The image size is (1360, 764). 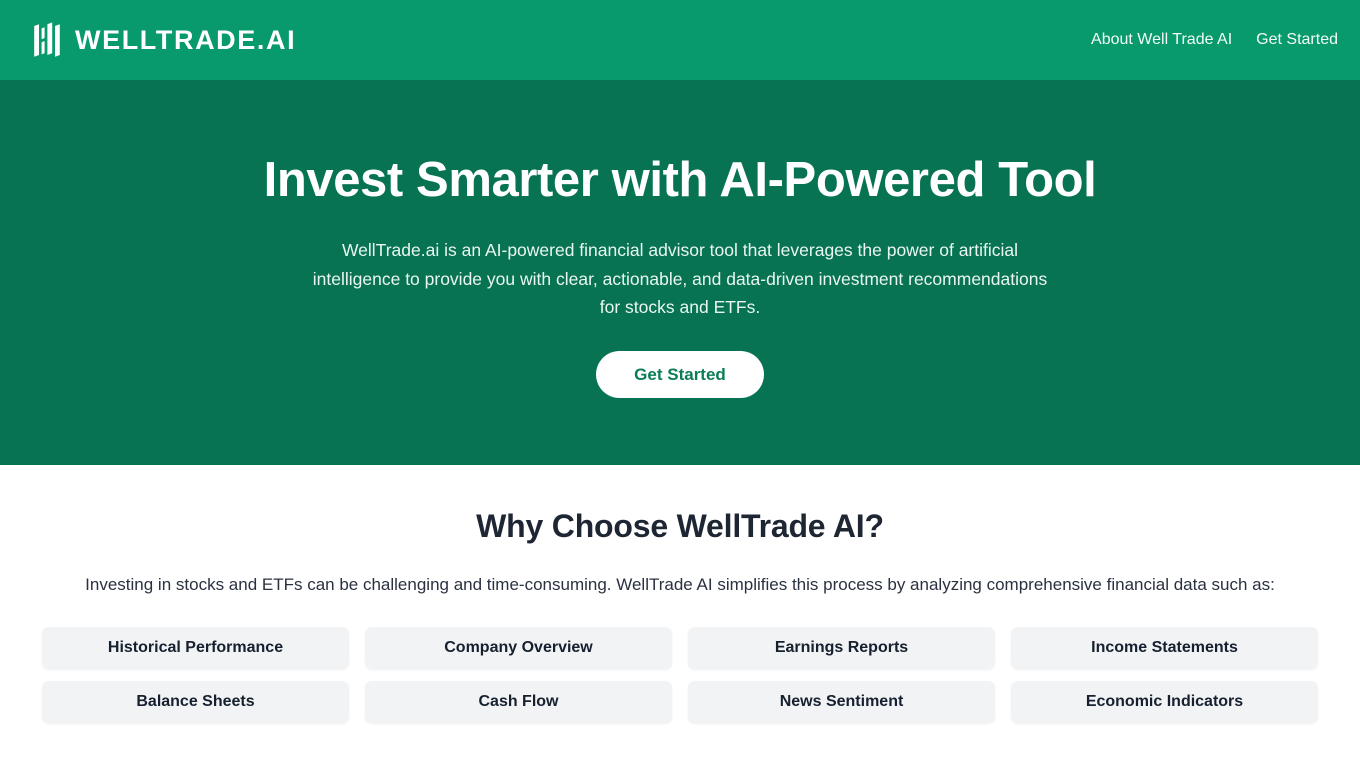 I want to click on feature-card-label: Balance Sheets, so click(x=195, y=702).